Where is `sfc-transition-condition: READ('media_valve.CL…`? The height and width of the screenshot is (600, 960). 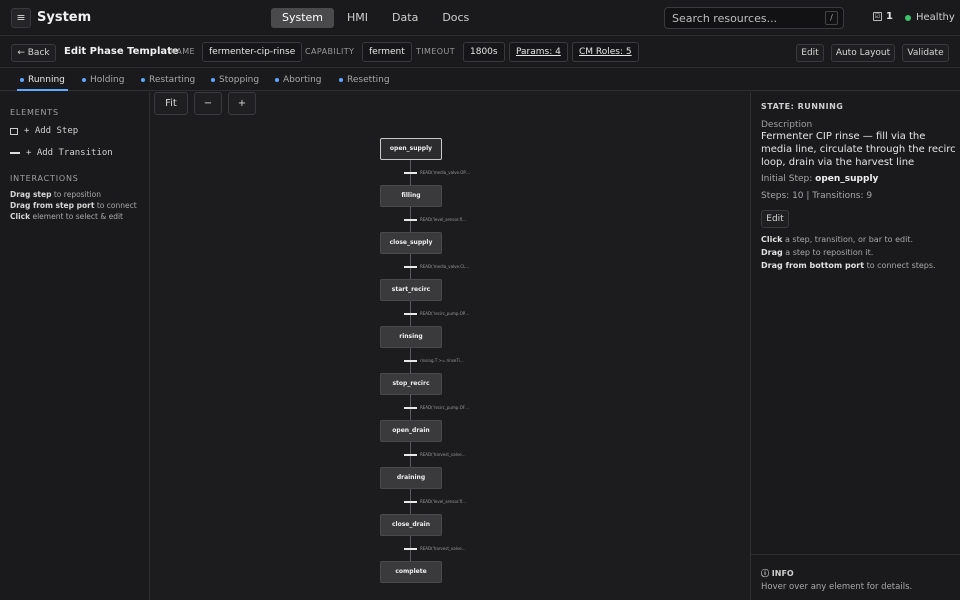
sfc-transition-condition: READ('media_valve.CL… is located at coordinates (445, 266).